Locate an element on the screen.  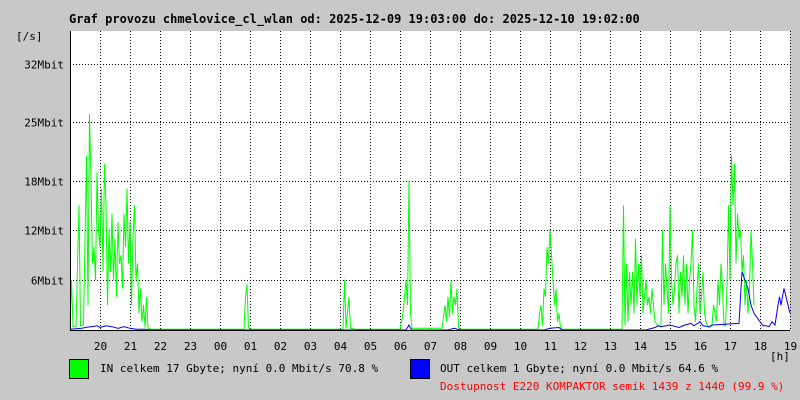
x-tick-label: 22 is located at coordinates (160, 346).